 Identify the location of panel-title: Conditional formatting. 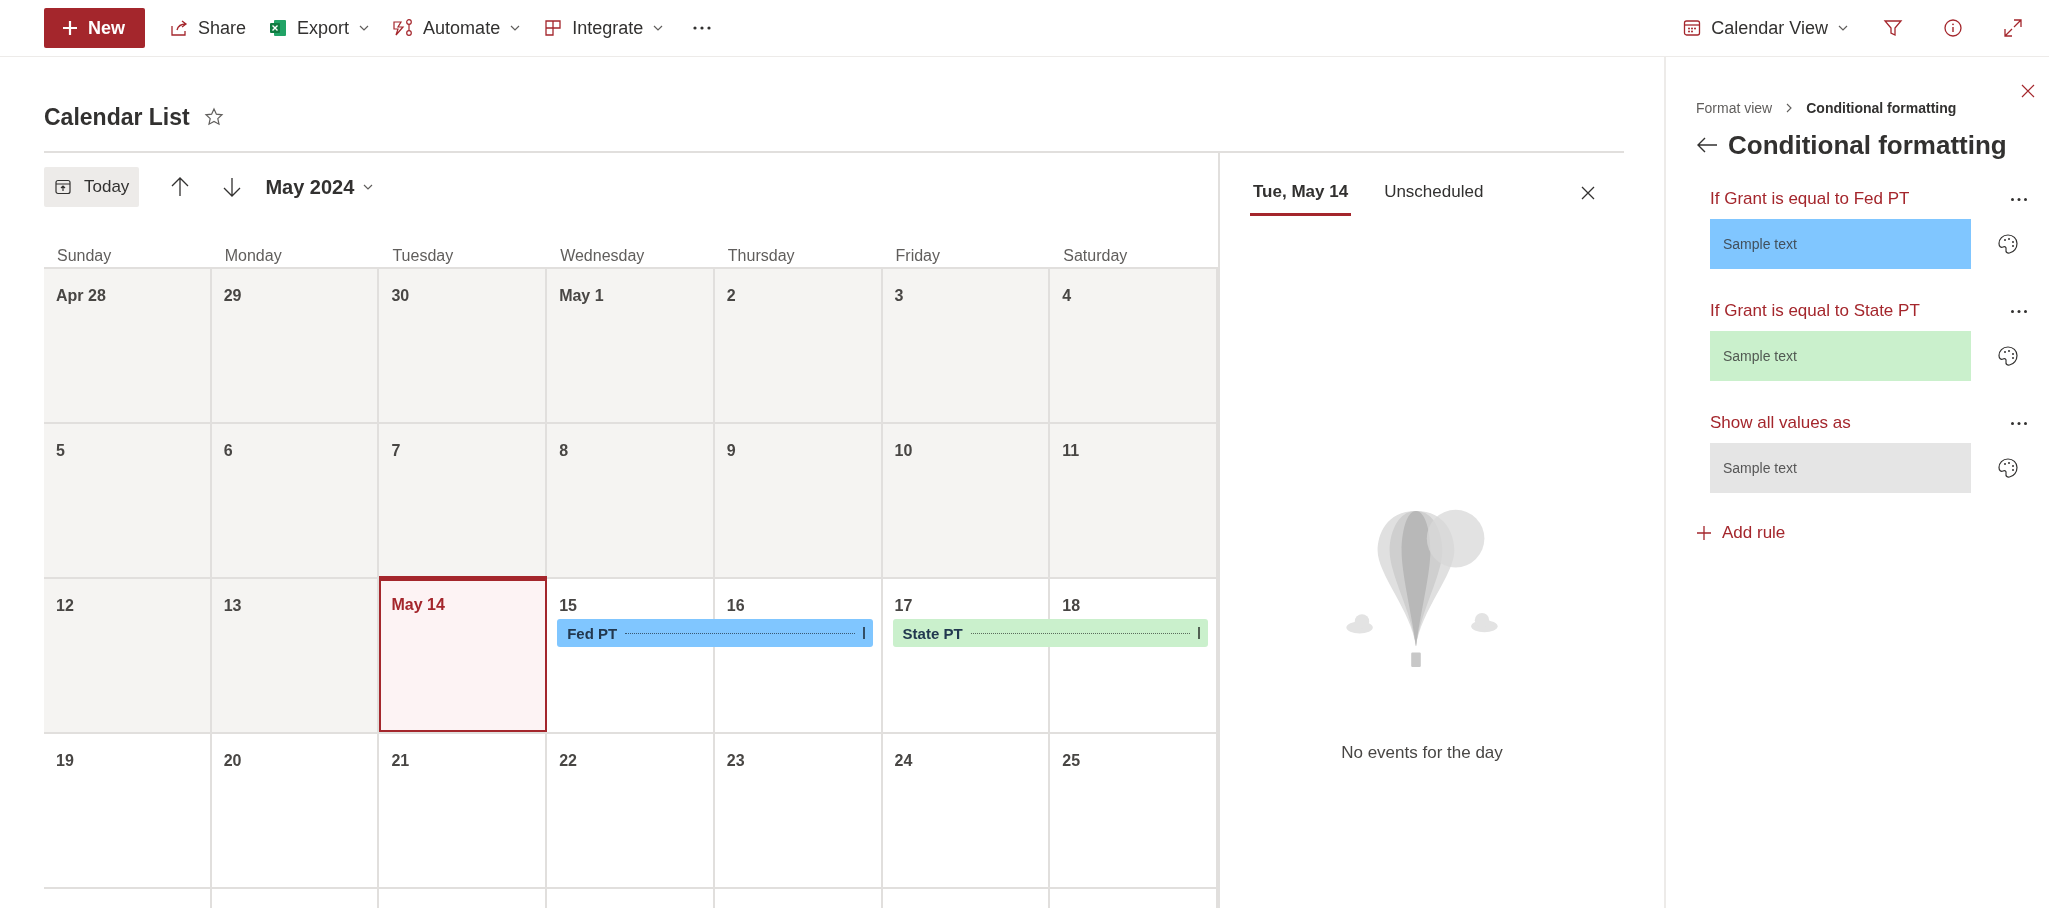
(1867, 145).